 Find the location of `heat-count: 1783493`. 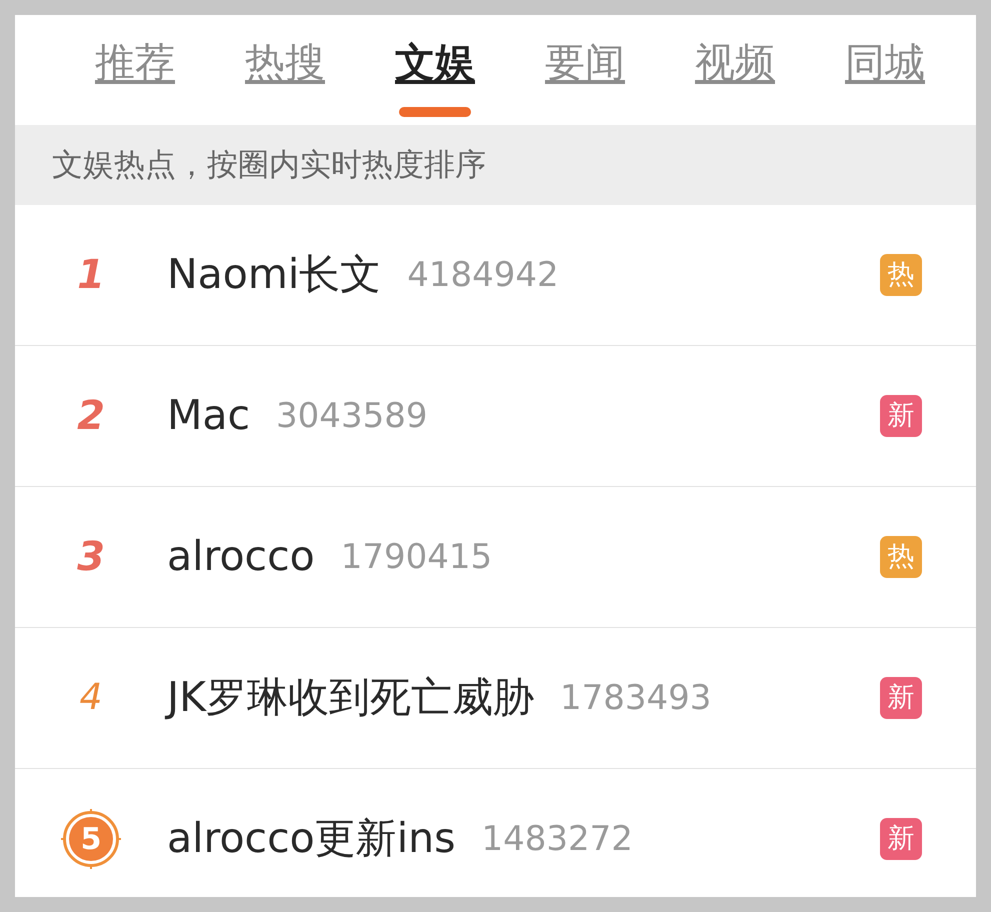

heat-count: 1783493 is located at coordinates (636, 698).